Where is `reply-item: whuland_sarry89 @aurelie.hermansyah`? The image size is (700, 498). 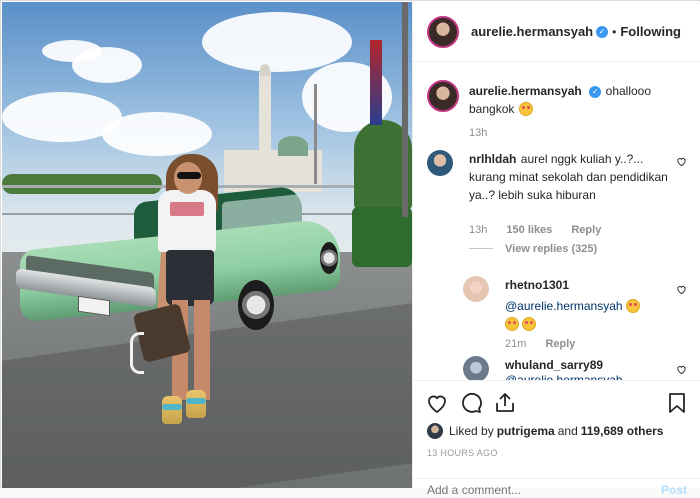
reply-item: whuland_sarry89 @aurelie.hermansyah is located at coordinates (585, 369).